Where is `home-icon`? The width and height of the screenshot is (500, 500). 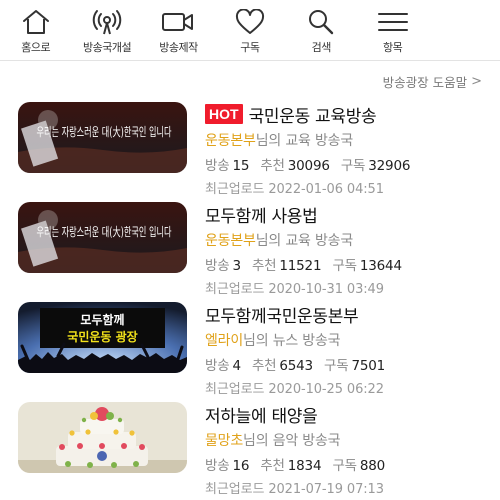 home-icon is located at coordinates (36, 22).